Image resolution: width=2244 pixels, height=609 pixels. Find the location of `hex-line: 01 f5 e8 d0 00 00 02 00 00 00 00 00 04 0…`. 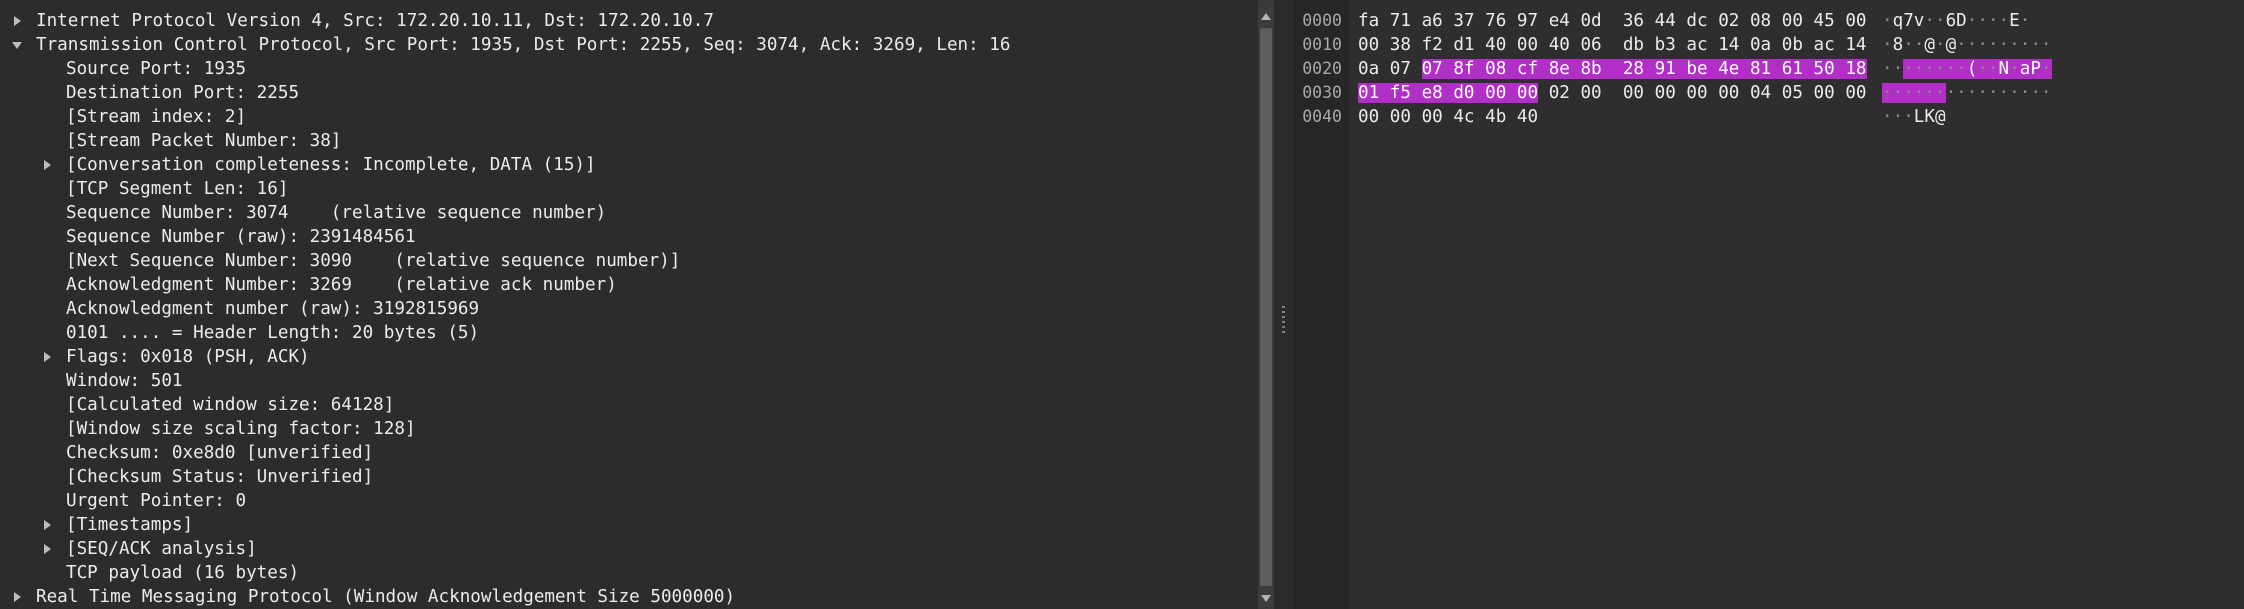

hex-line: 01 f5 e8 d0 00 00 02 00 00 00 00 00 04 0… is located at coordinates (1612, 93).